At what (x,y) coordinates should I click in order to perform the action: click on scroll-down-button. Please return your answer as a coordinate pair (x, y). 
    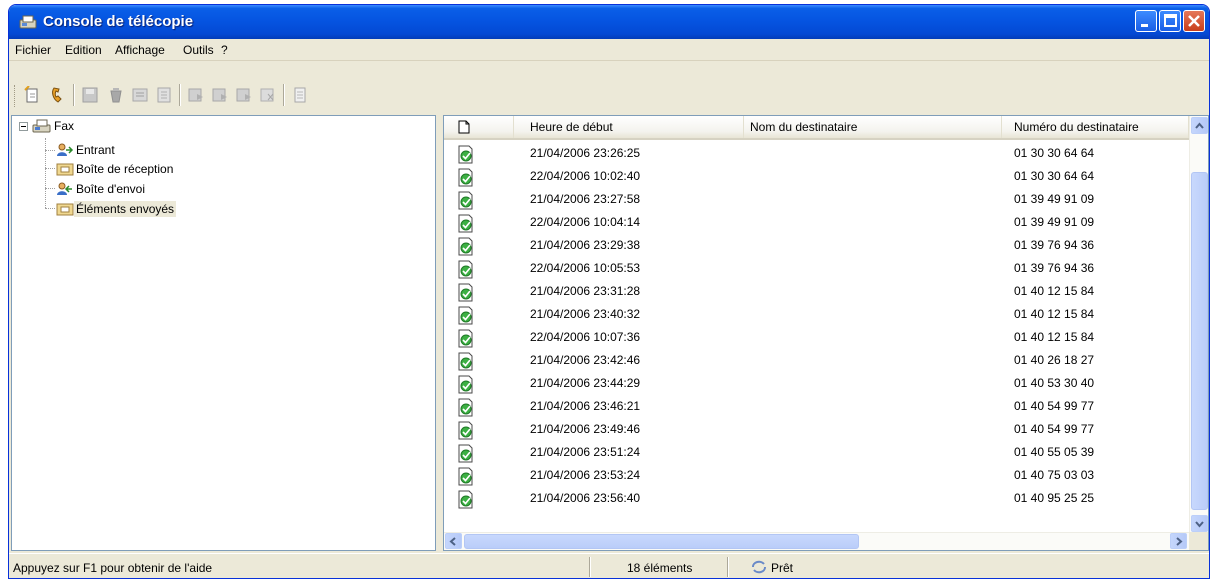
    Looking at the image, I should click on (1199, 523).